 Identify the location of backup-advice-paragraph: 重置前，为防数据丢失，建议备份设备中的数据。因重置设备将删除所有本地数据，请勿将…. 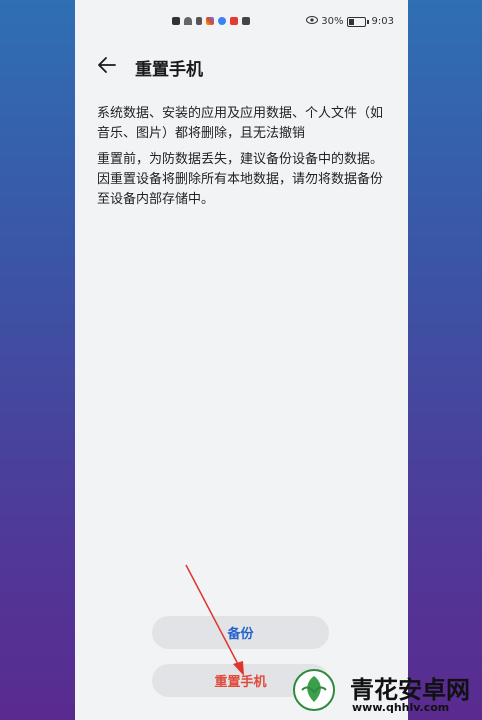
(240, 179).